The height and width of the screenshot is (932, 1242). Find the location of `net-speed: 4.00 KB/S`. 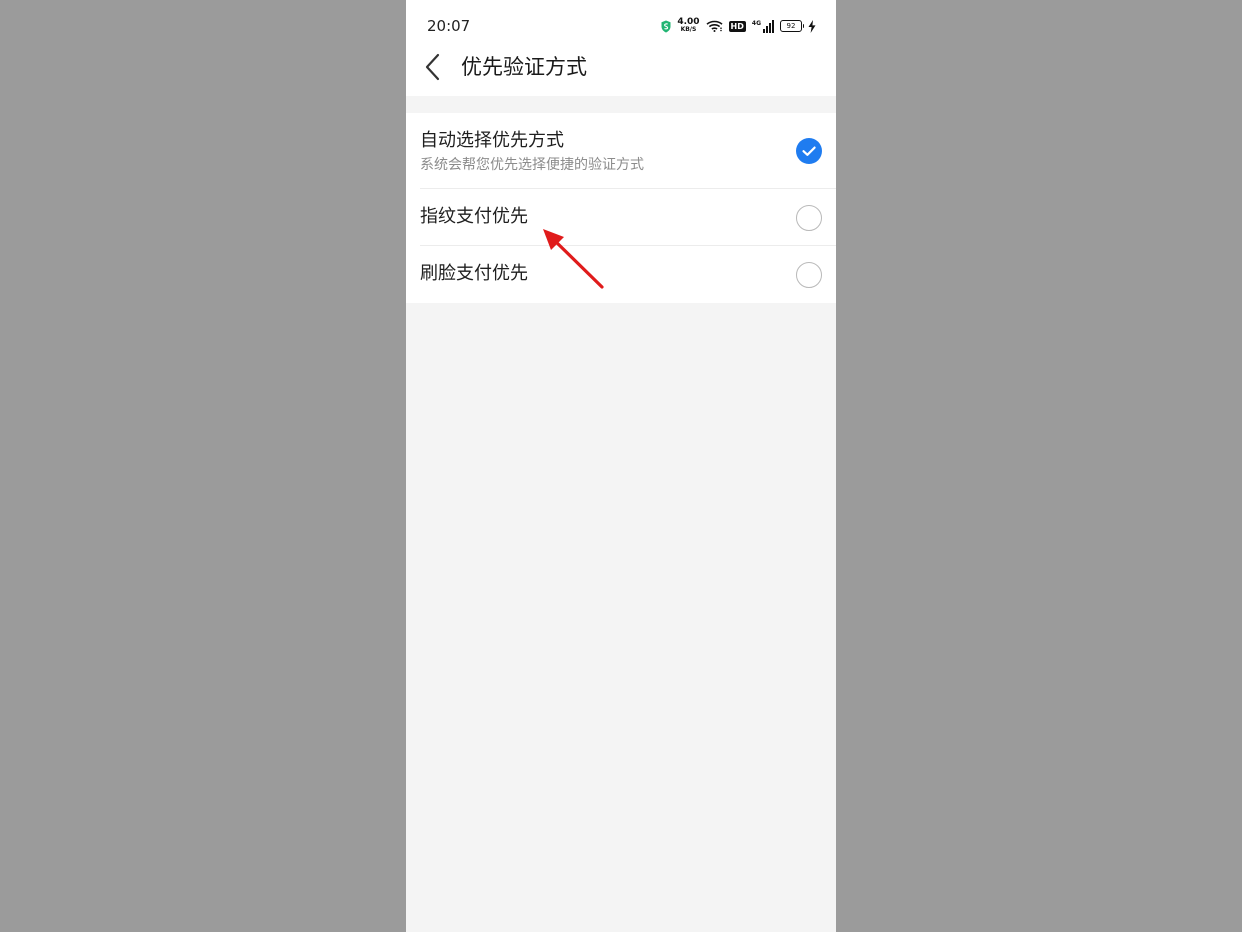

net-speed: 4.00 KB/S is located at coordinates (688, 26).